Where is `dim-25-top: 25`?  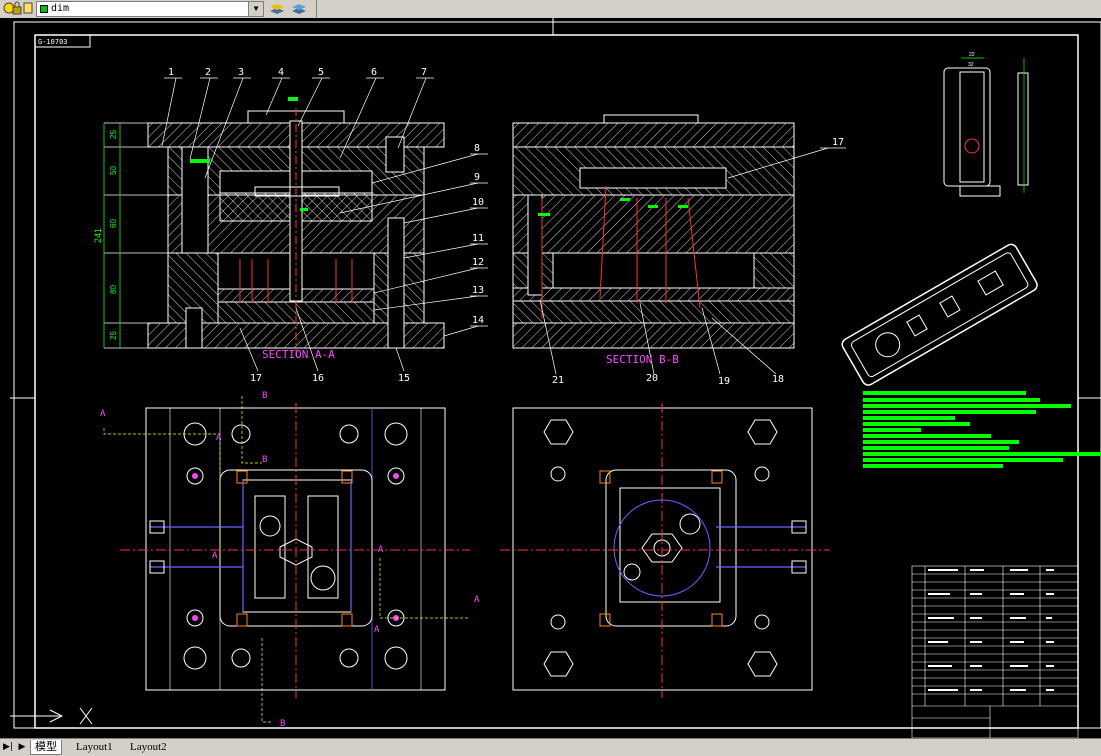 dim-25-top: 25 is located at coordinates (113, 134).